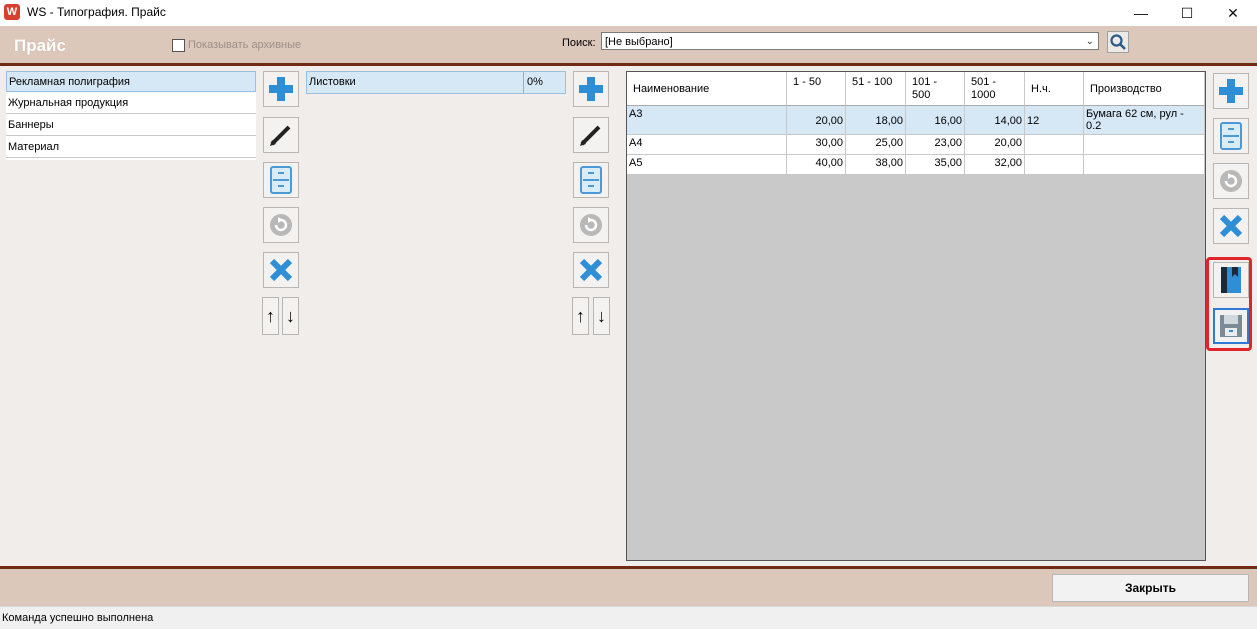 This screenshot has height=630, width=1257. What do you see at coordinates (131, 147) in the screenshot?
I see `category-item: Материал` at bounding box center [131, 147].